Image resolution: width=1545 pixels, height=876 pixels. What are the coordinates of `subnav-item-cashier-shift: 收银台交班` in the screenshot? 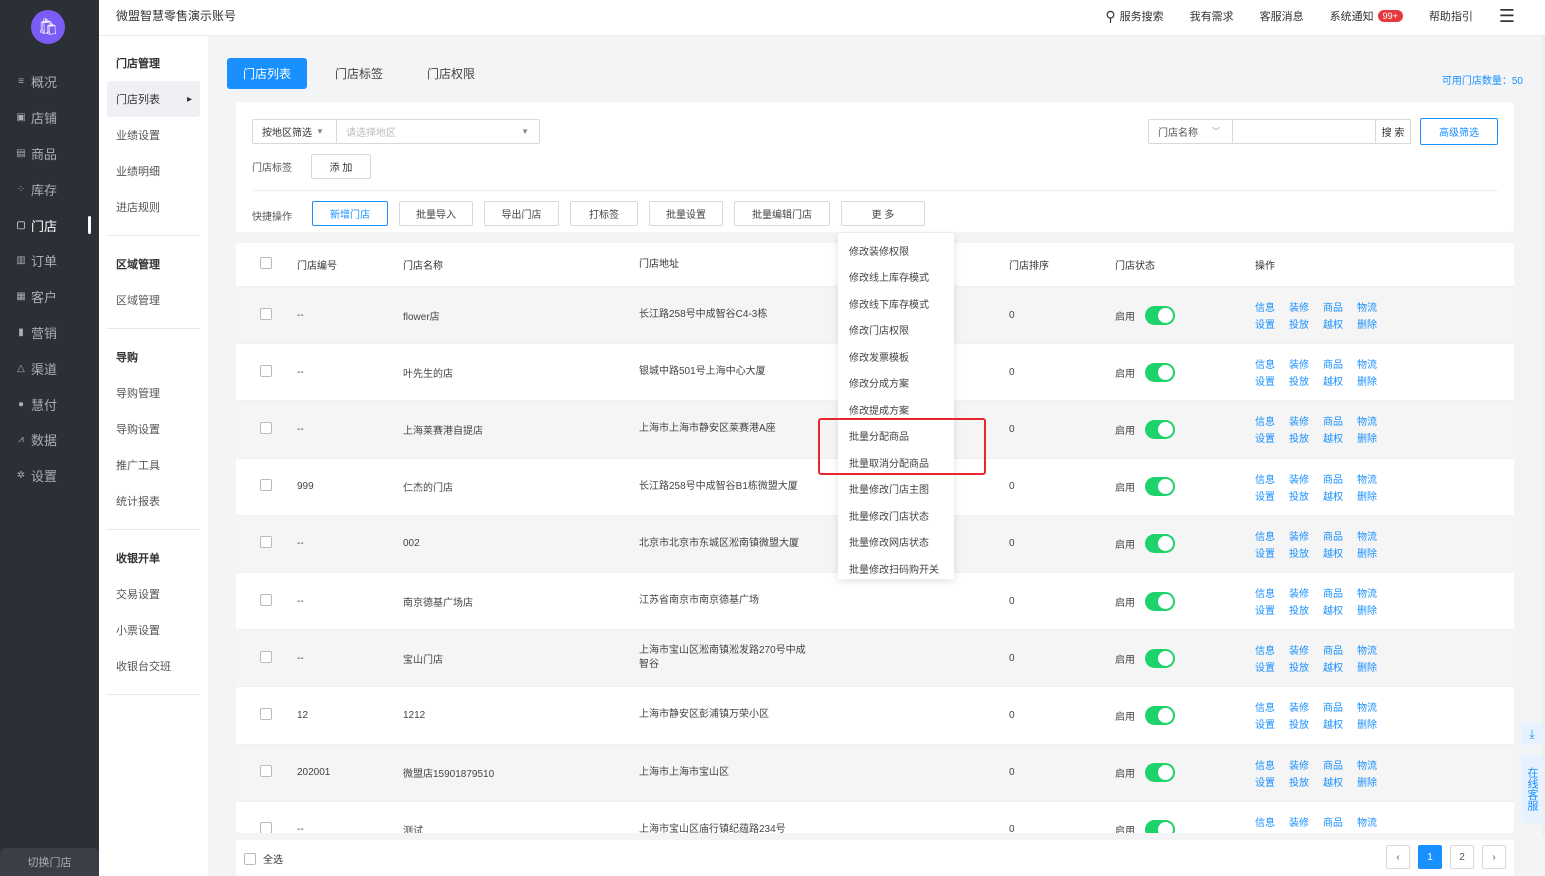 It's located at (153, 666).